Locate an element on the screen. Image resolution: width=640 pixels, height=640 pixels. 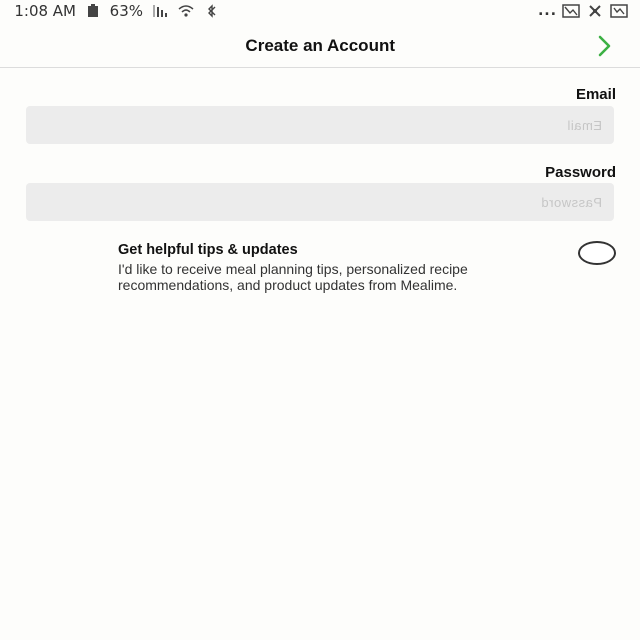
signal-icon is located at coordinates (160, 11).